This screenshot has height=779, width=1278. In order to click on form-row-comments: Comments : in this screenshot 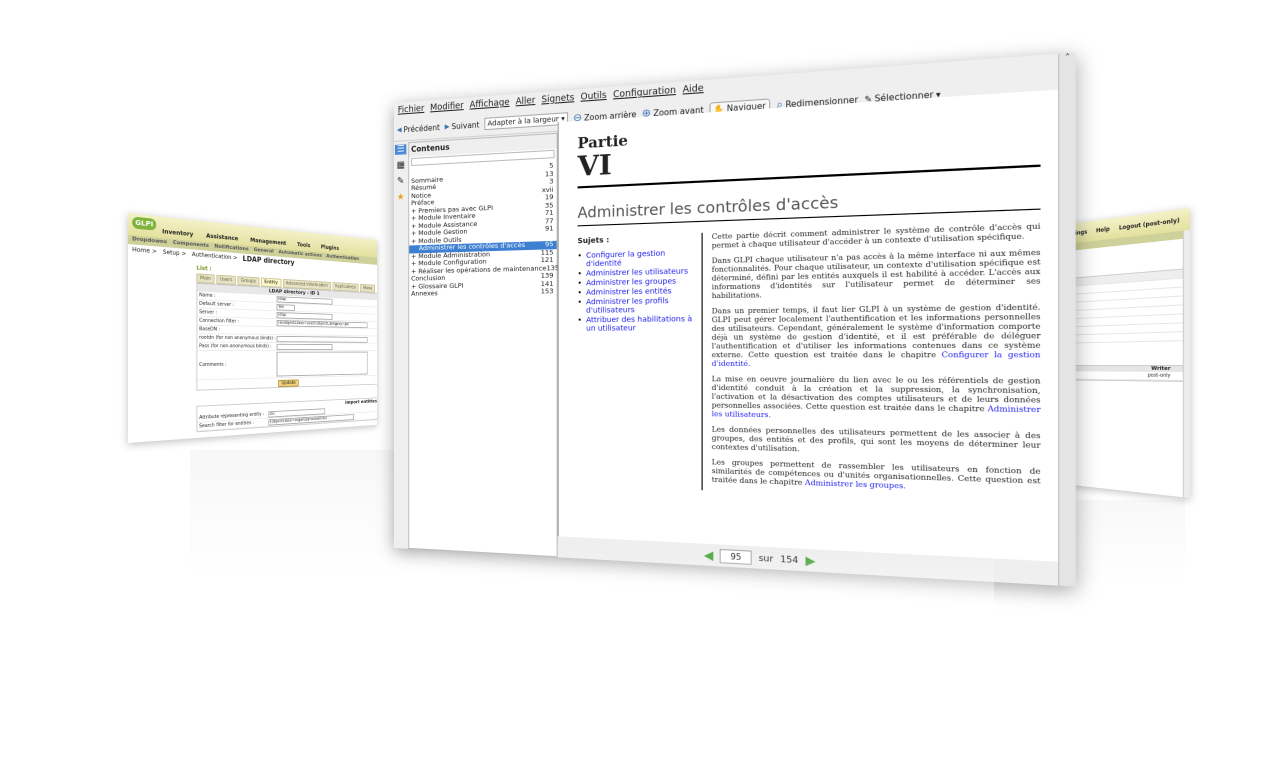, I will do `click(287, 365)`.